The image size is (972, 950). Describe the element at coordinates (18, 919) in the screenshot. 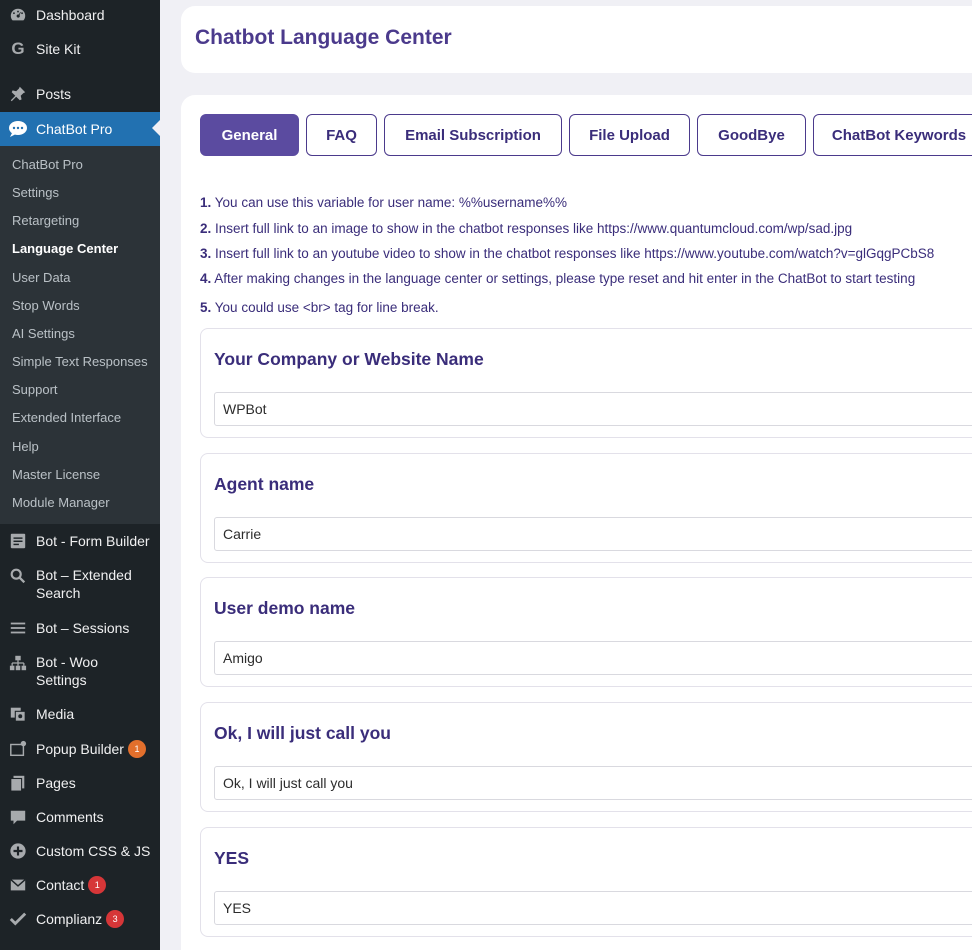

I see `check-icon` at that location.